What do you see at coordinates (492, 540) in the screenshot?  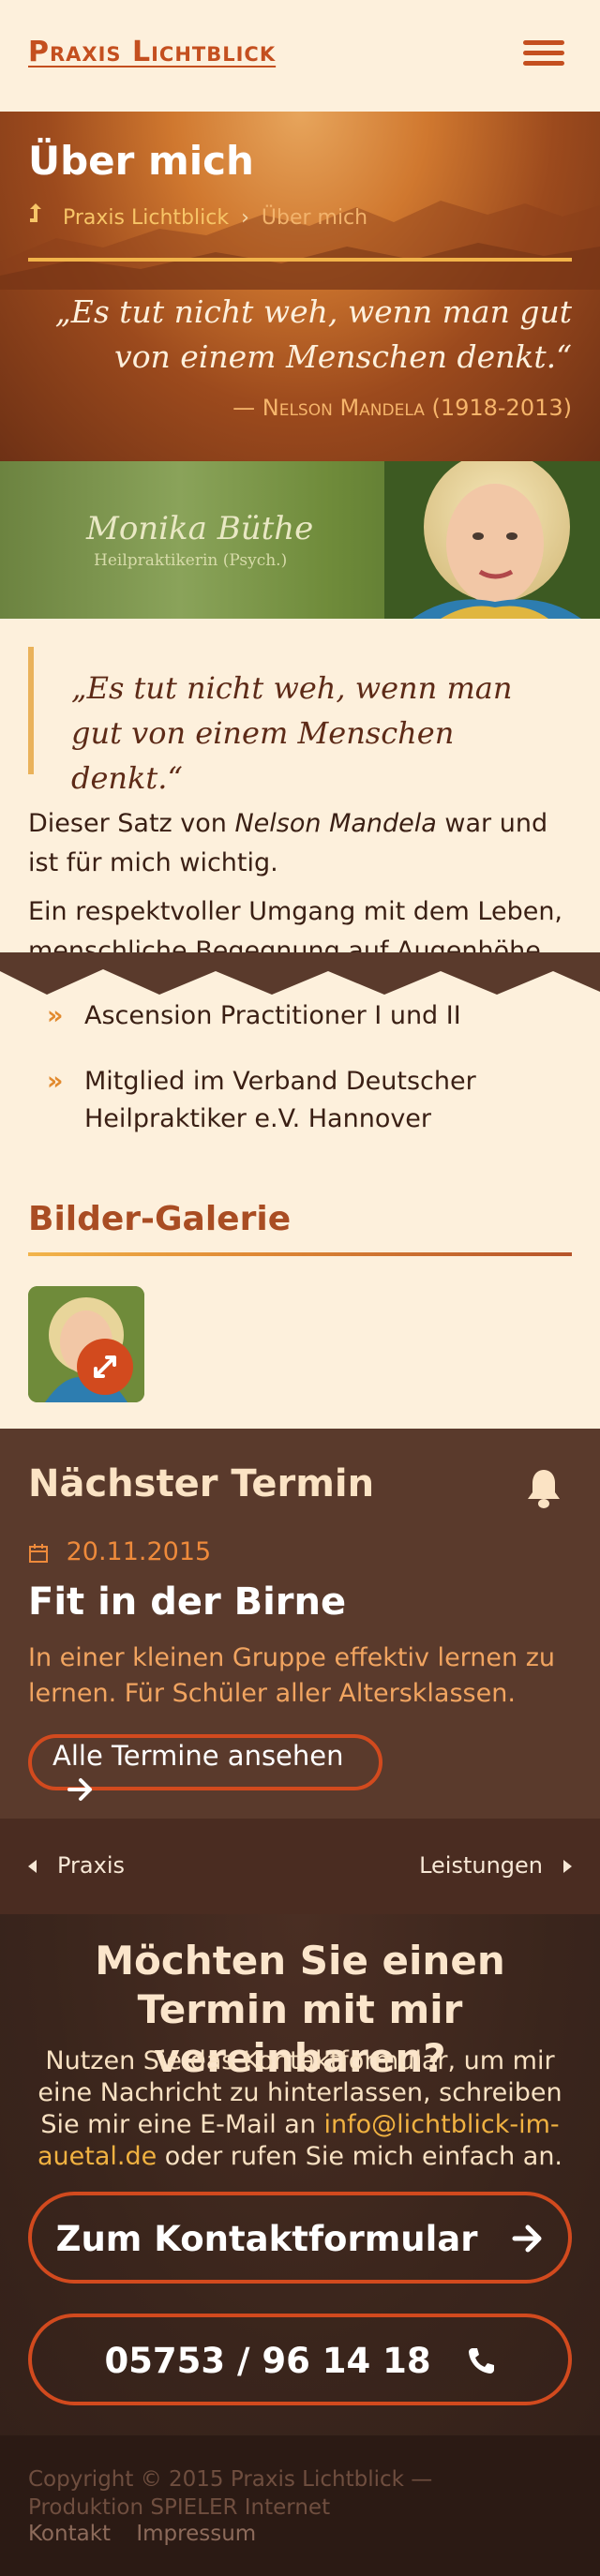 I see `portrait-photo` at bounding box center [492, 540].